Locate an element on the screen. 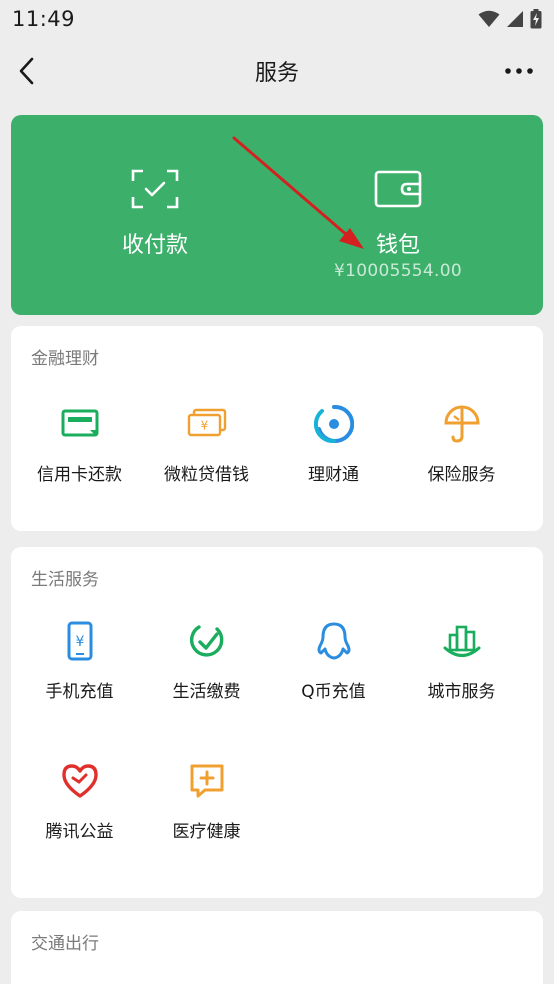 This screenshot has height=984, width=554. qq-coin-icon is located at coordinates (334, 641).